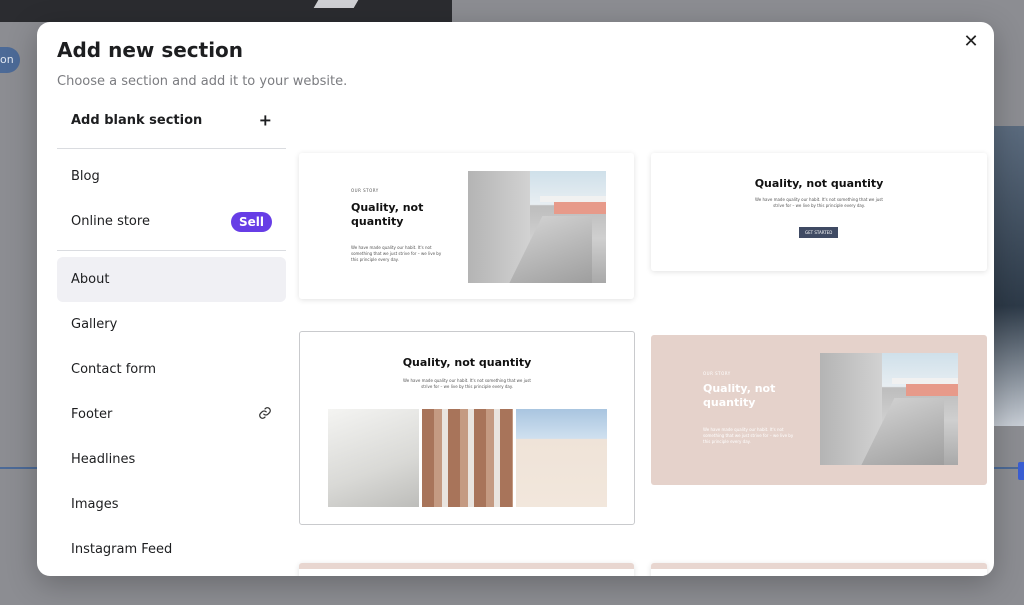 The width and height of the screenshot is (1024, 605). I want to click on sidebar-item-online-store: Online store Sell, so click(171, 221).